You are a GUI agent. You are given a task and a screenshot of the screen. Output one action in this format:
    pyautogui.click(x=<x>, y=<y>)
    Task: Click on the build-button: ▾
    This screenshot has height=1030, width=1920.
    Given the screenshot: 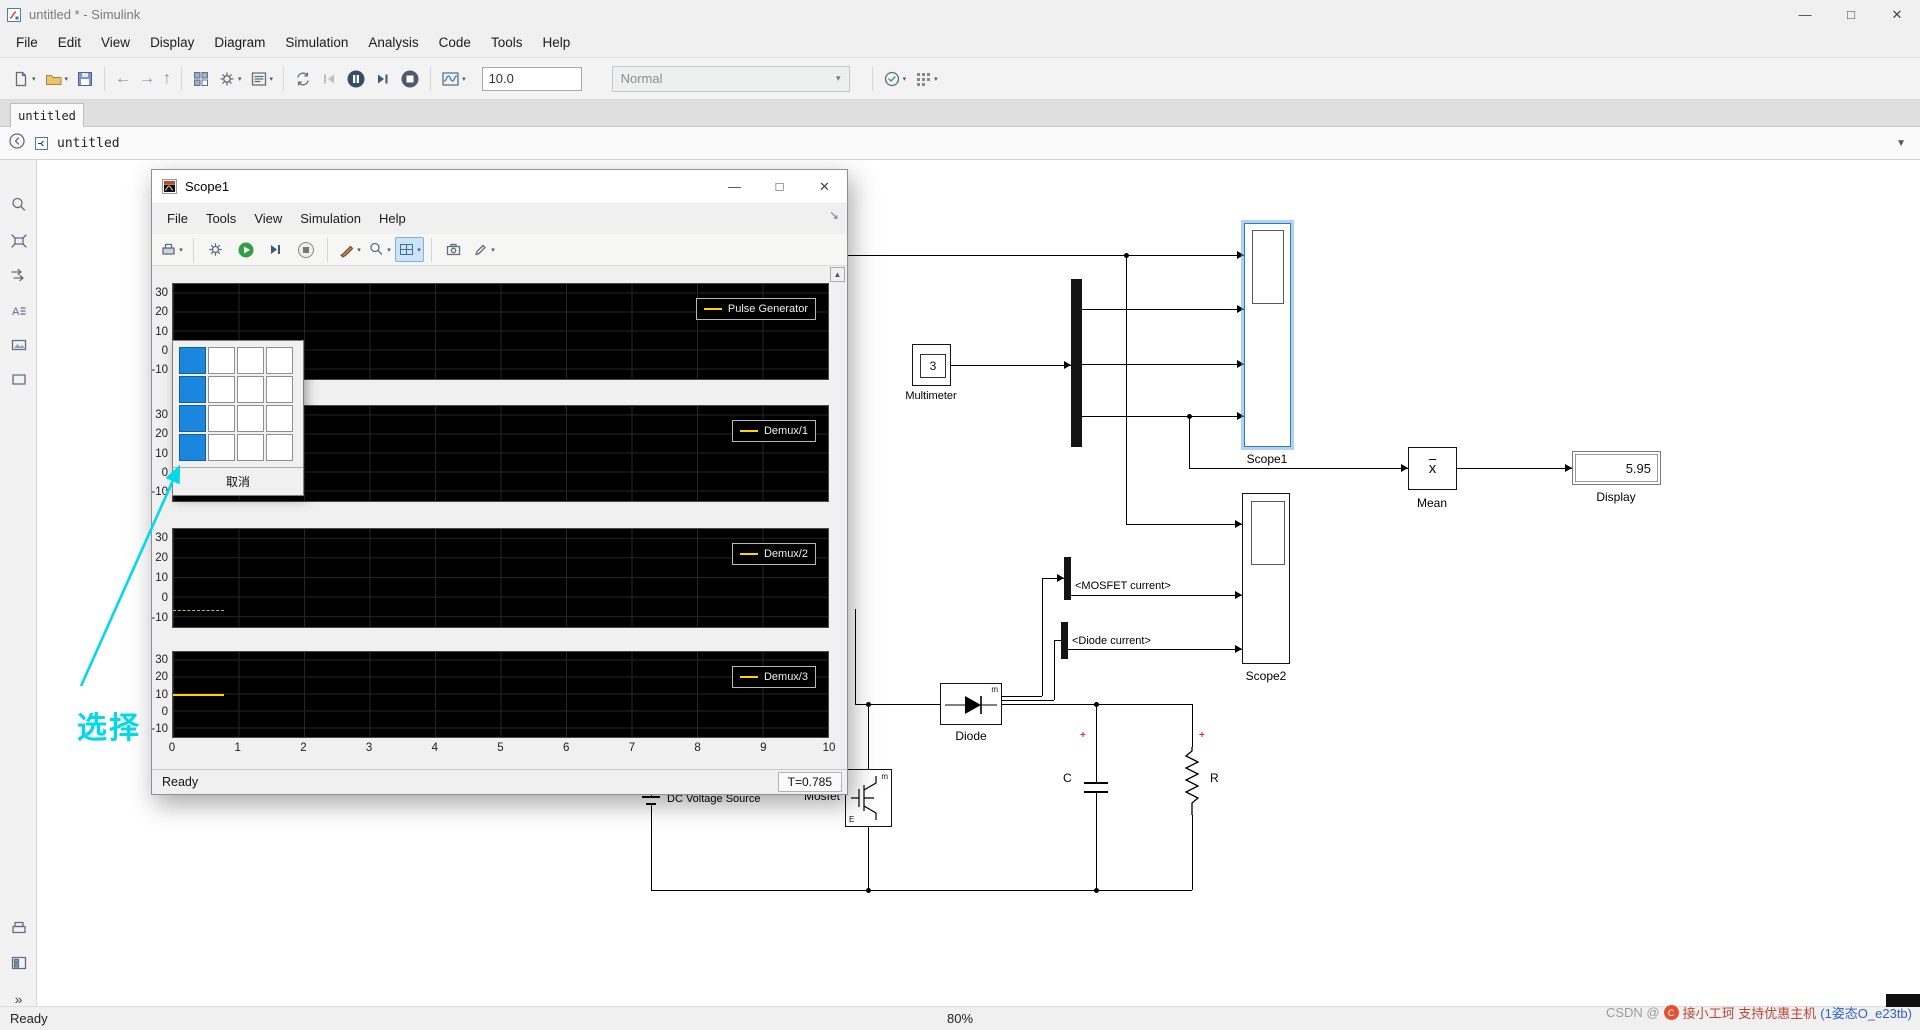 What is the action you would take?
    pyautogui.click(x=926, y=79)
    